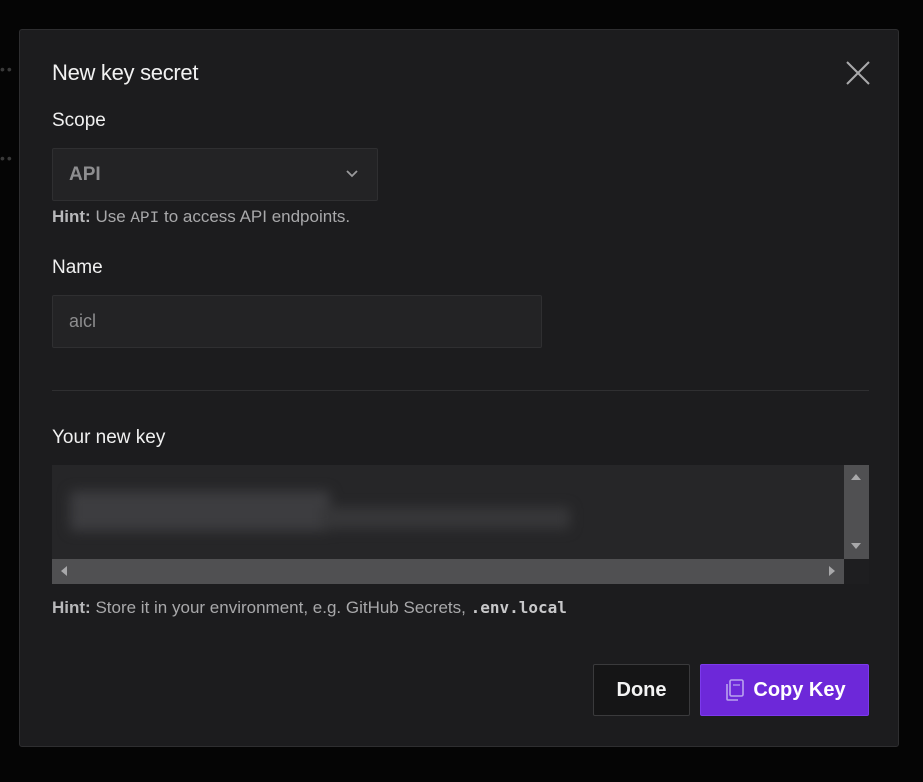 The width and height of the screenshot is (923, 782). I want to click on new-key-label: Your new key, so click(109, 437).